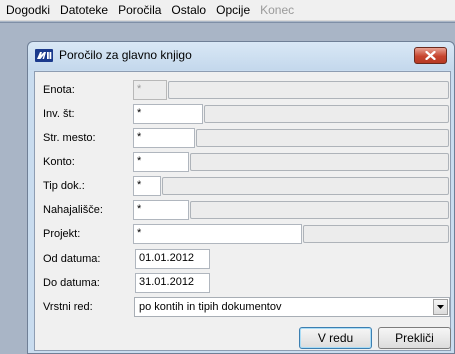  What do you see at coordinates (308, 90) in the screenshot?
I see `enota-description` at bounding box center [308, 90].